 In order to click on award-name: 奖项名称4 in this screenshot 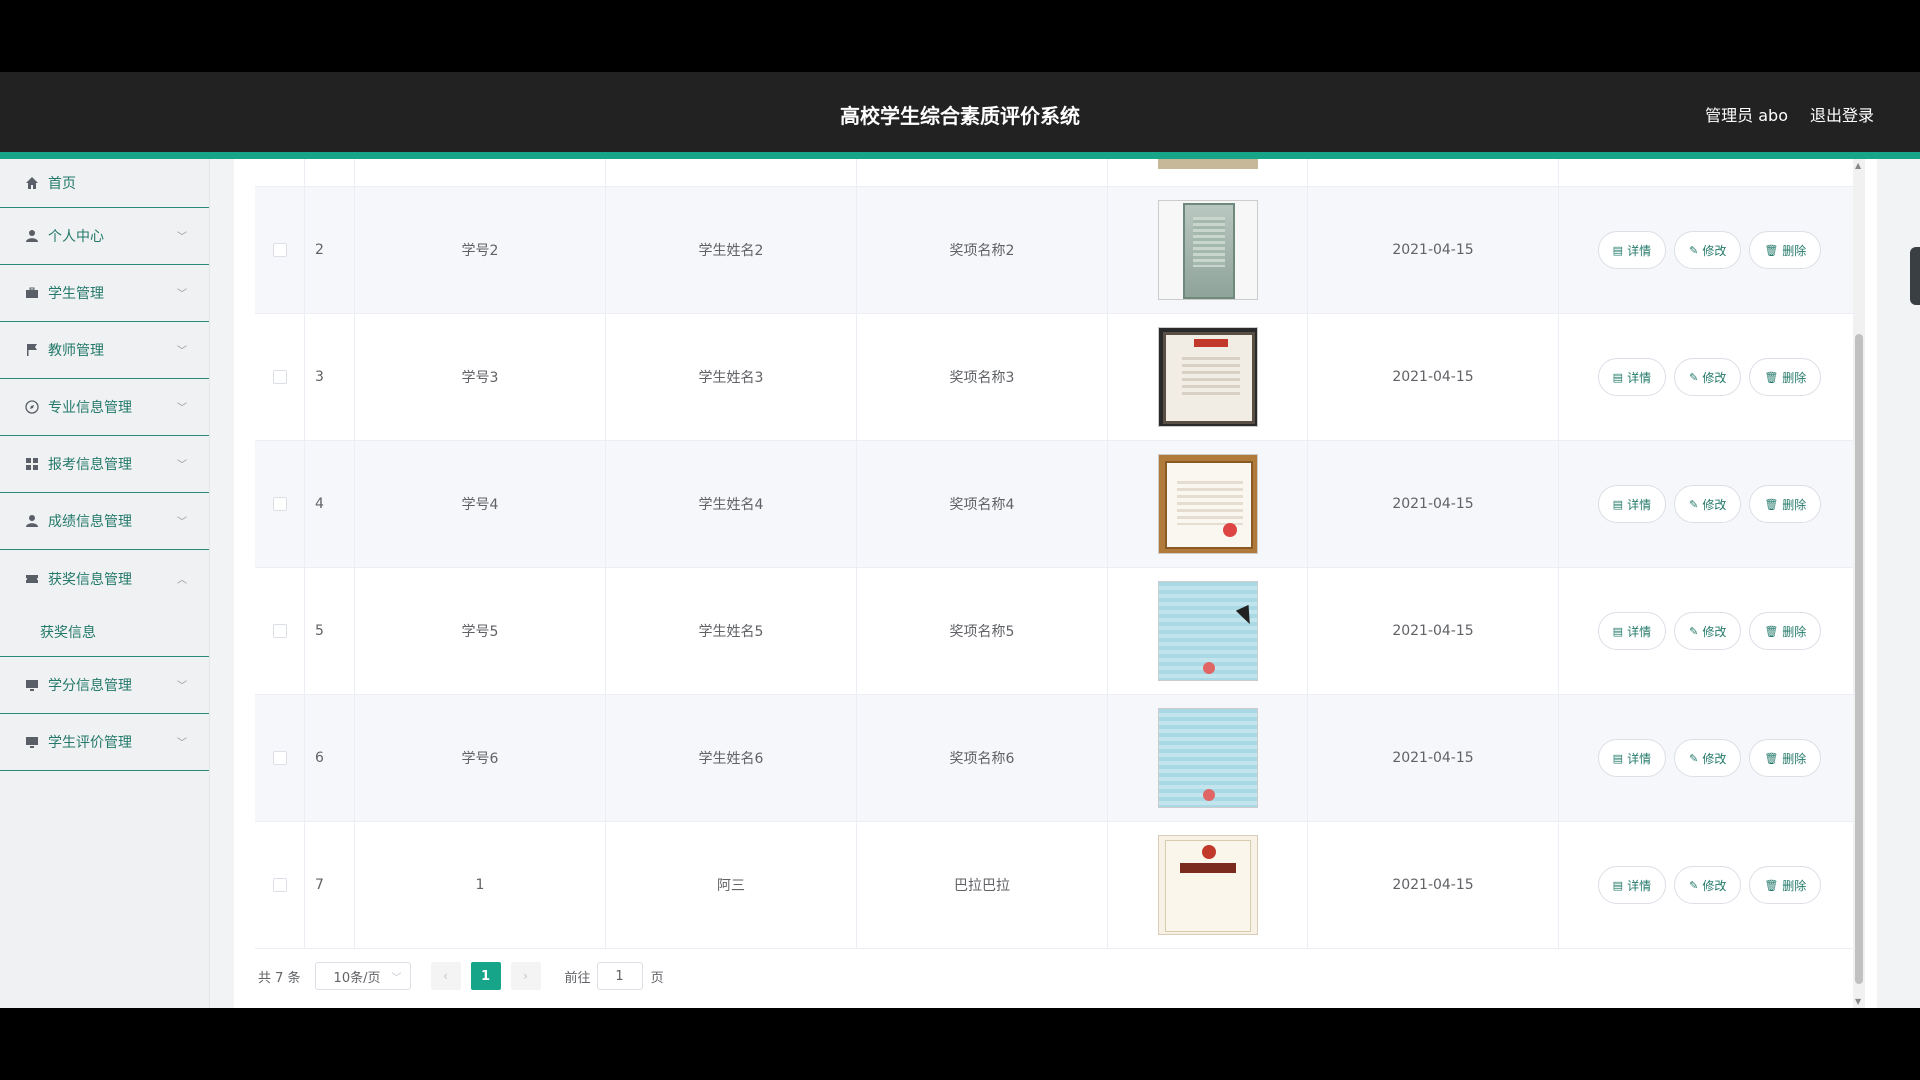, I will do `click(982, 504)`.